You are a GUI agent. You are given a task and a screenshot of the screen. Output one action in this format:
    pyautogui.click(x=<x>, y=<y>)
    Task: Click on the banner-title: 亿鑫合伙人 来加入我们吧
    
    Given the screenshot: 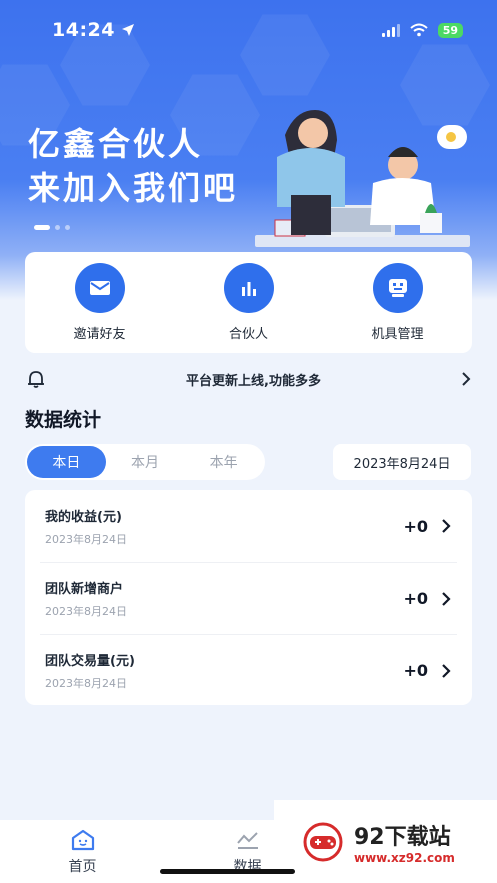 What is the action you would take?
    pyautogui.click(x=133, y=166)
    